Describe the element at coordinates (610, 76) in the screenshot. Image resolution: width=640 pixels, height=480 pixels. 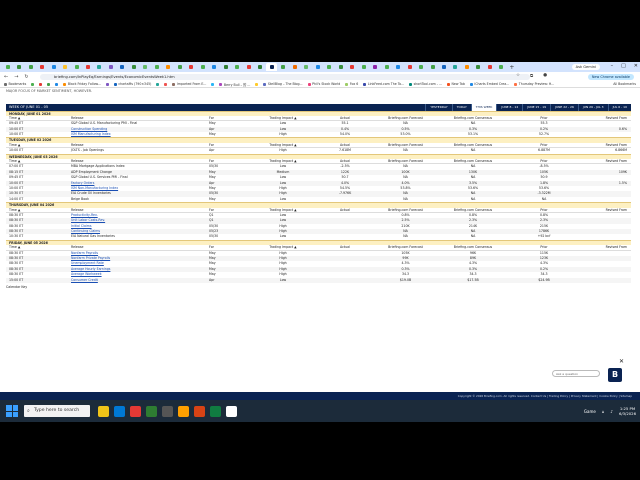
I see `chrome-update-button: New Chrome available` at that location.